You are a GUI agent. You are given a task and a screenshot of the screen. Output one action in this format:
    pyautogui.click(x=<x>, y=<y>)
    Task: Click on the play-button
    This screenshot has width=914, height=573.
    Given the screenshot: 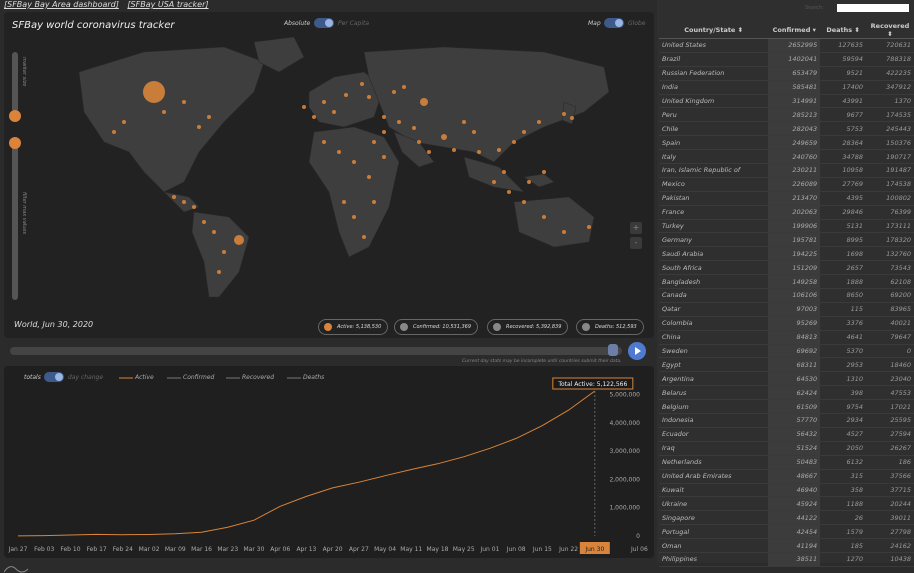 What is the action you would take?
    pyautogui.click(x=637, y=351)
    